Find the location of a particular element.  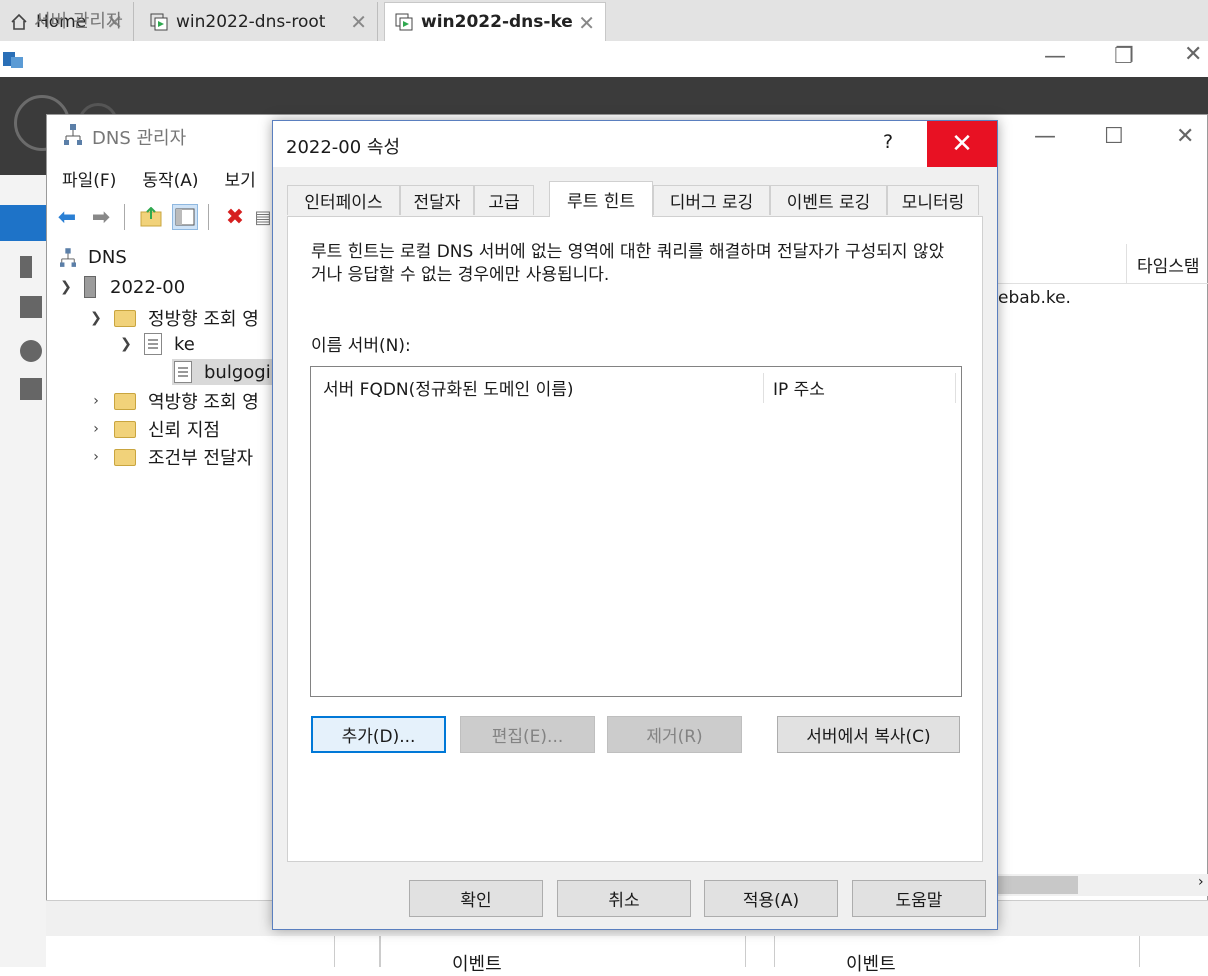

tree-item-forward-zones: ❯ 정방향 조회 영 is located at coordinates (173, 318).